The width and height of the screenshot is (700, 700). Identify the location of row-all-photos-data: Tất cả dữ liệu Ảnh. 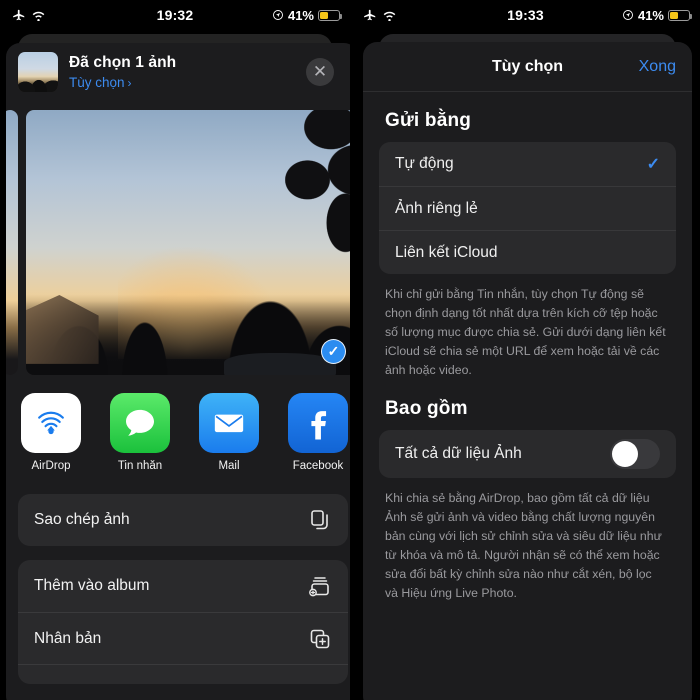
(527, 454).